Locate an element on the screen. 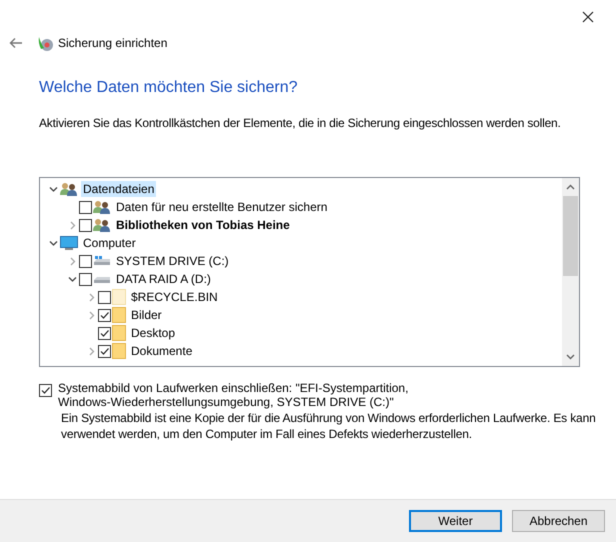 This screenshot has height=542, width=616. tree-item: Bilder is located at coordinates (146, 315).